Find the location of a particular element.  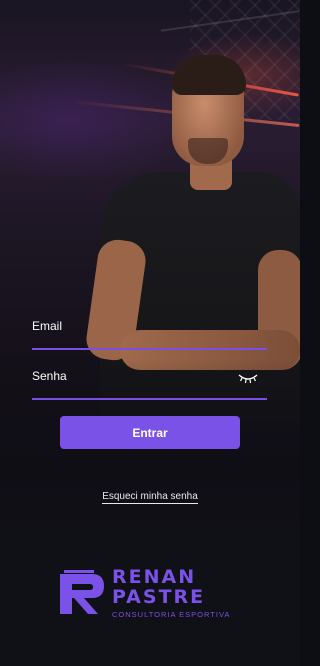

password-underline is located at coordinates (149, 399).